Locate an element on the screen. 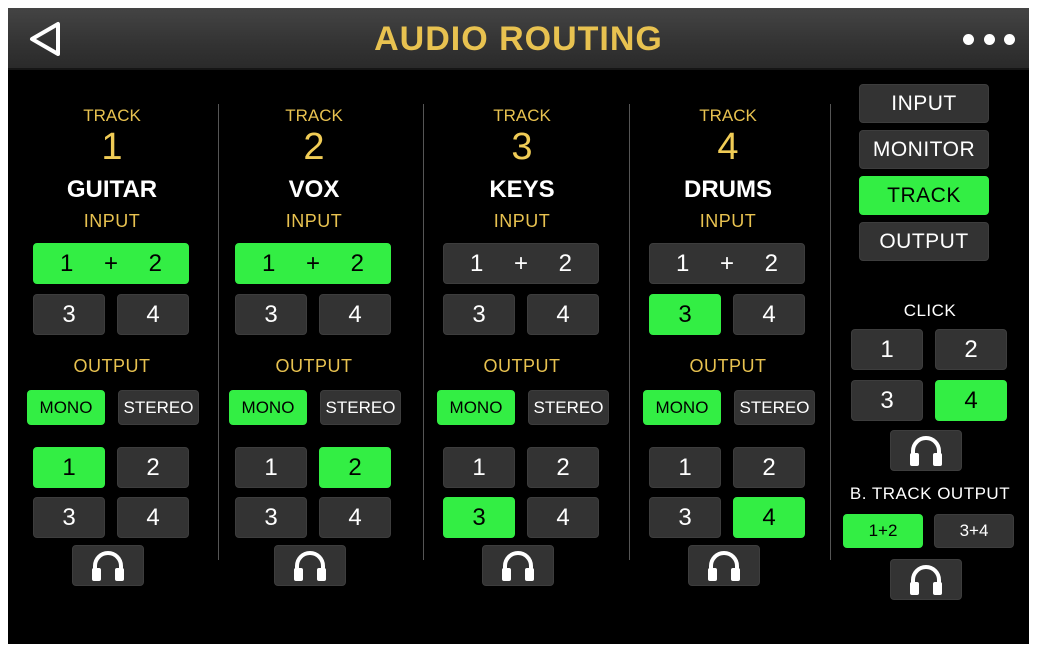  track-column-2: TRACK 2 VOX INPUT 1 +2 3 4 OUTPUT MONO STEREO 1 2 3 4 is located at coordinates (314, 346).